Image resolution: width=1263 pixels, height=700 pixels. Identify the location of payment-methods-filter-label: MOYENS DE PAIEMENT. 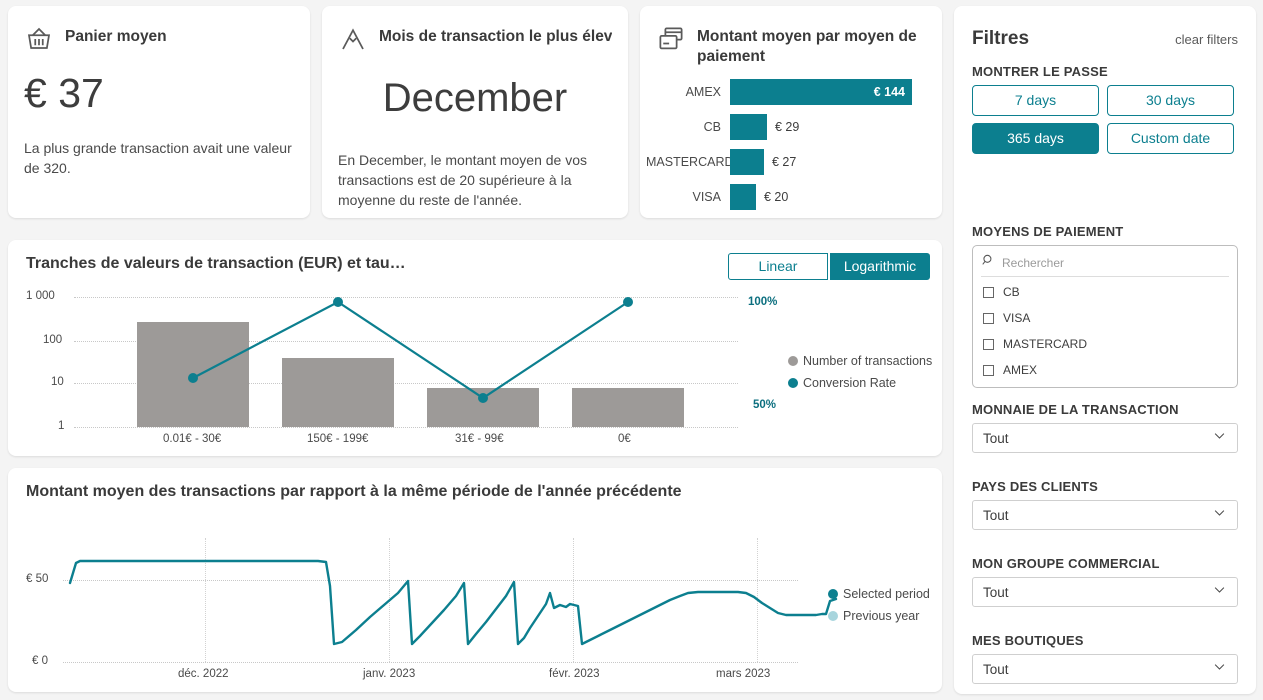
(1048, 231).